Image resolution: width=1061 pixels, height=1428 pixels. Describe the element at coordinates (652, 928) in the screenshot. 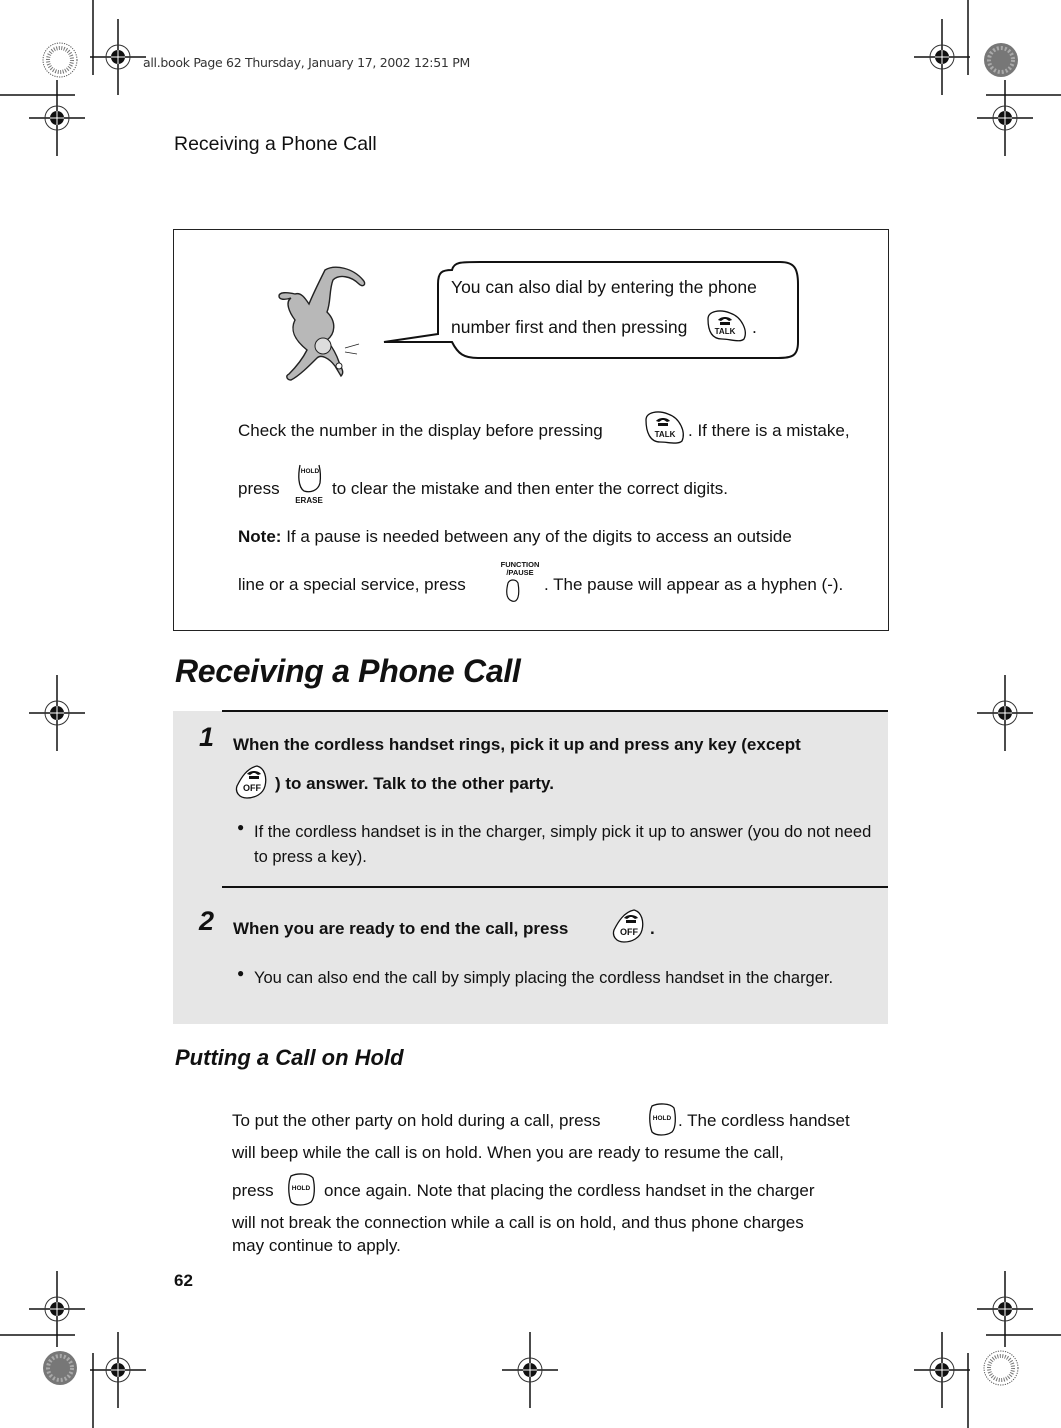

I see `step-2-line-1-post: .` at that location.